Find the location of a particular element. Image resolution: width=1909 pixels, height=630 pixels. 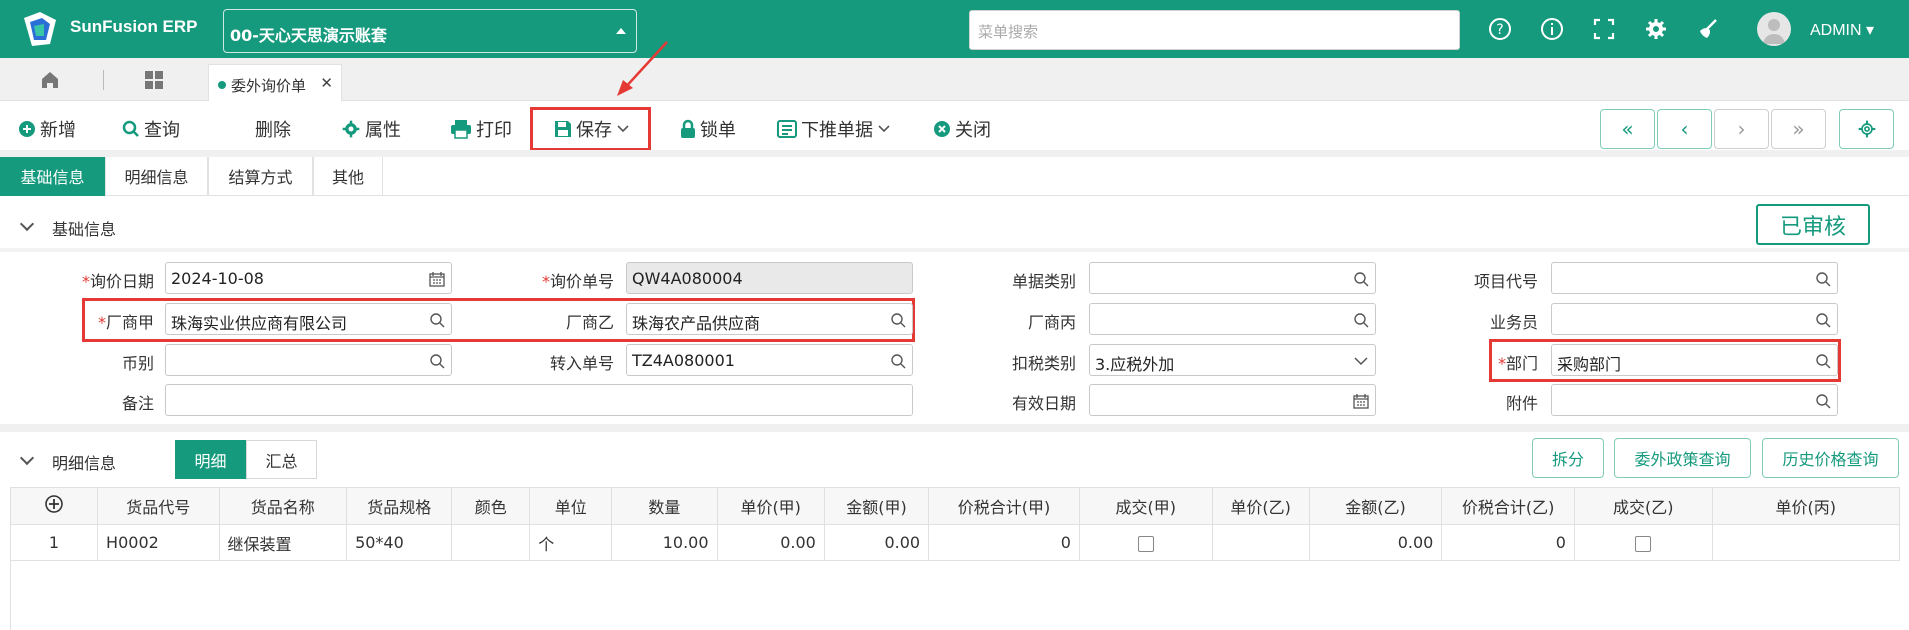

query-button: 查询 is located at coordinates (151, 129).